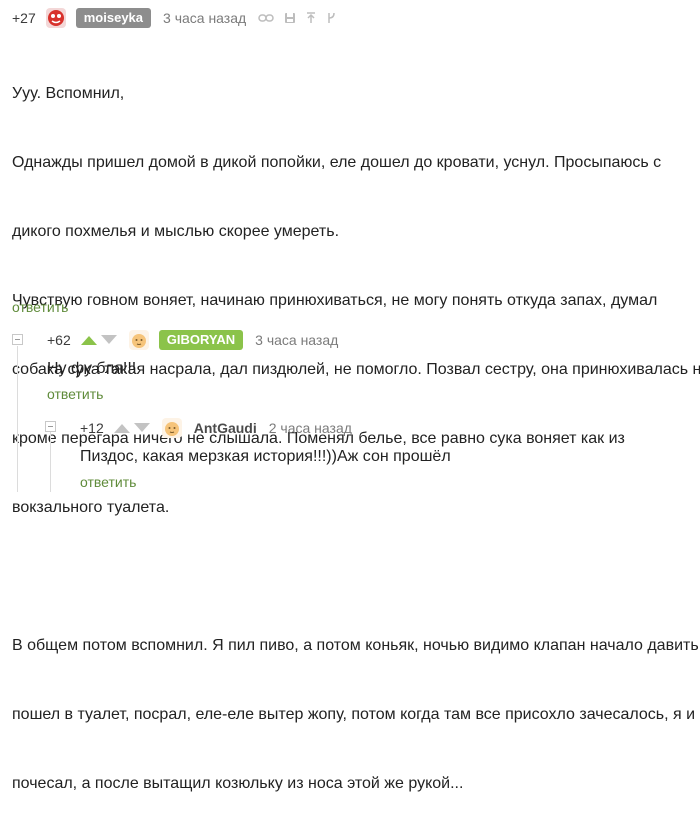 This screenshot has width=700, height=818. What do you see at coordinates (68, 93) in the screenshot?
I see `comment-line: Ууу. Вспомнил,` at bounding box center [68, 93].